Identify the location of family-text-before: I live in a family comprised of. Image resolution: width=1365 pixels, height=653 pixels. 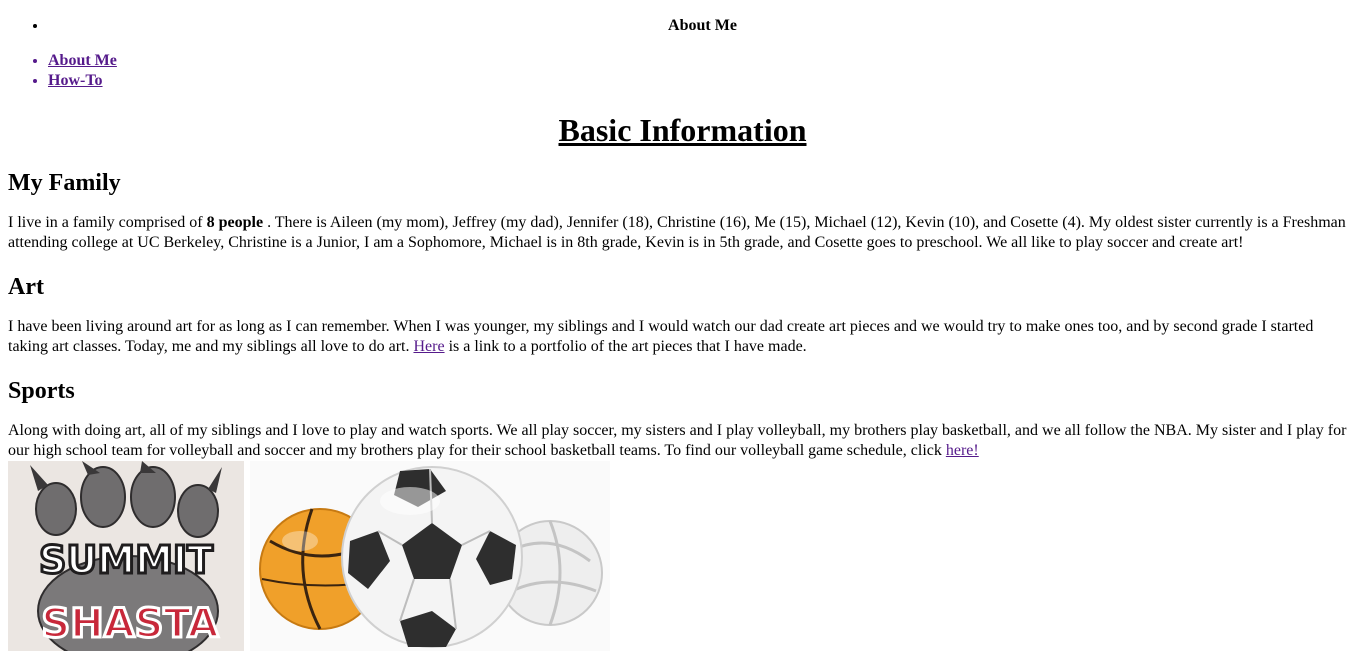
(107, 222).